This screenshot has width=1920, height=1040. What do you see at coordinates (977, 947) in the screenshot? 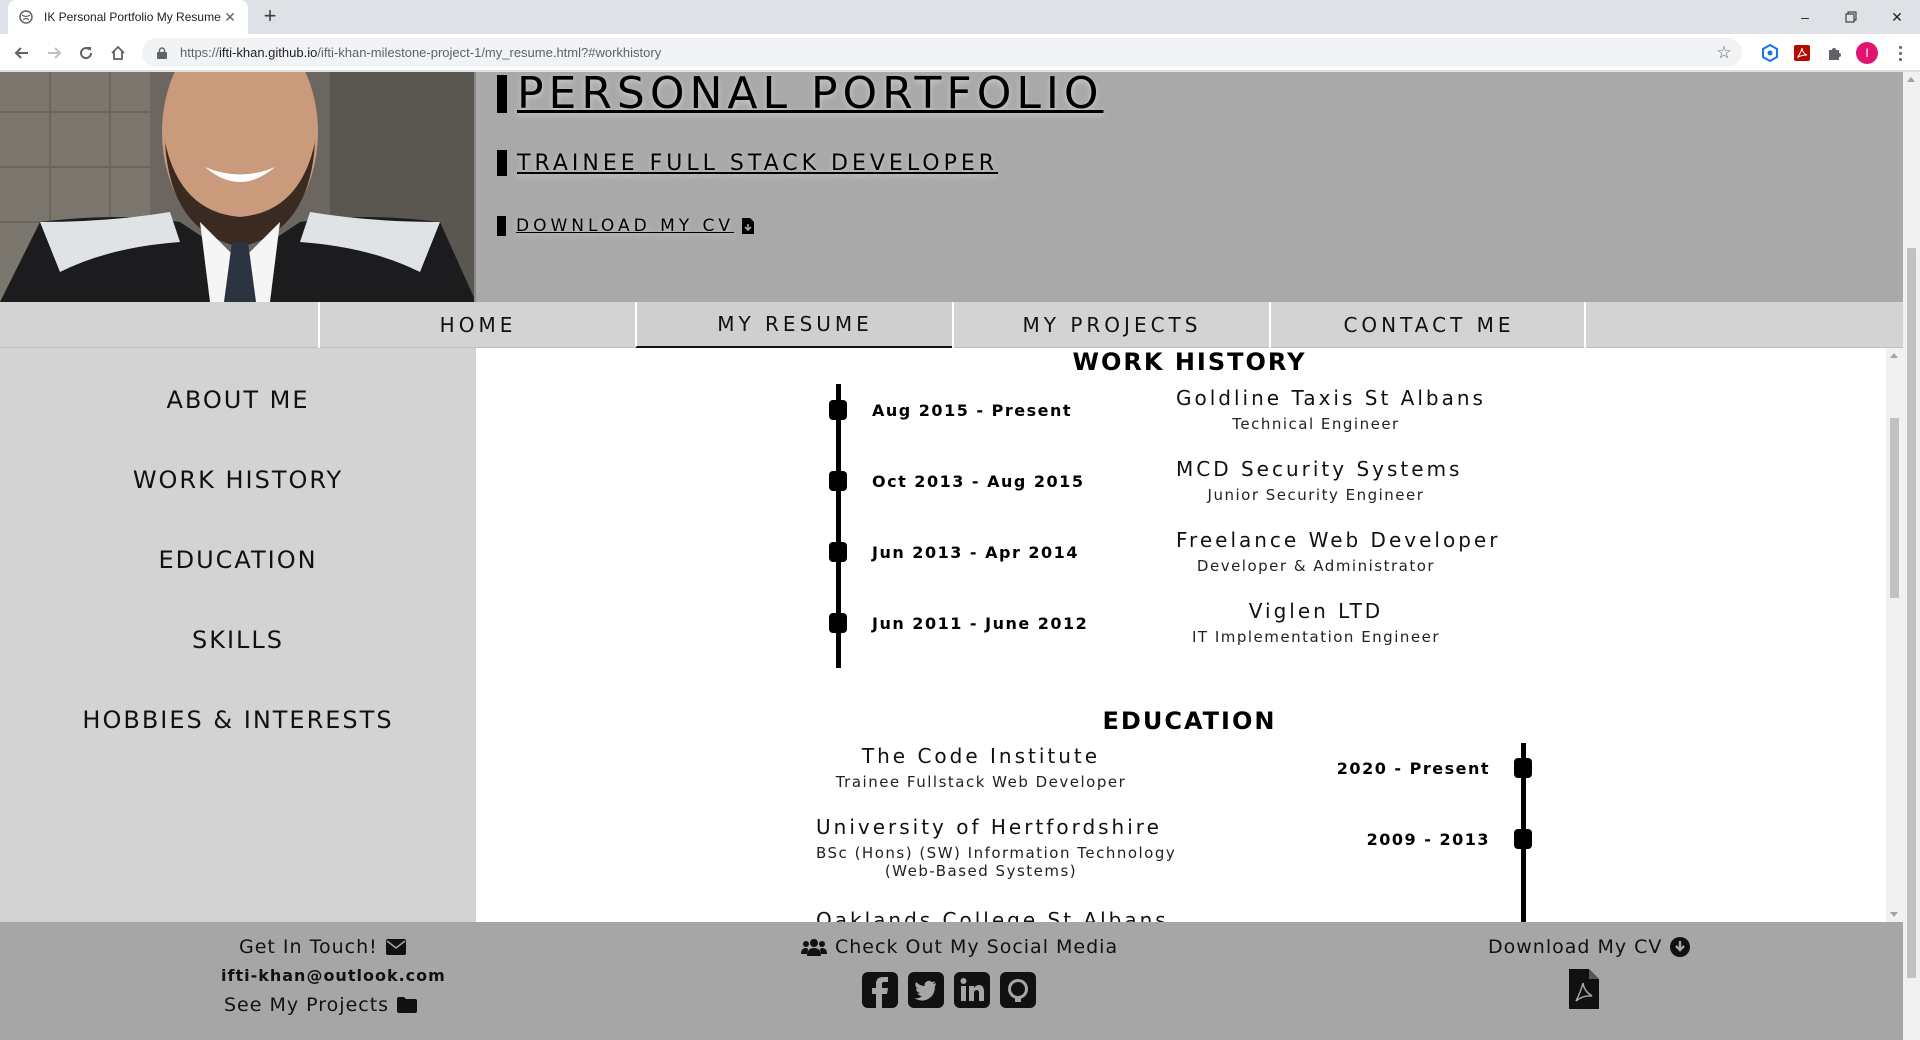
I see `social-media-label: Check Out My Social Media` at bounding box center [977, 947].